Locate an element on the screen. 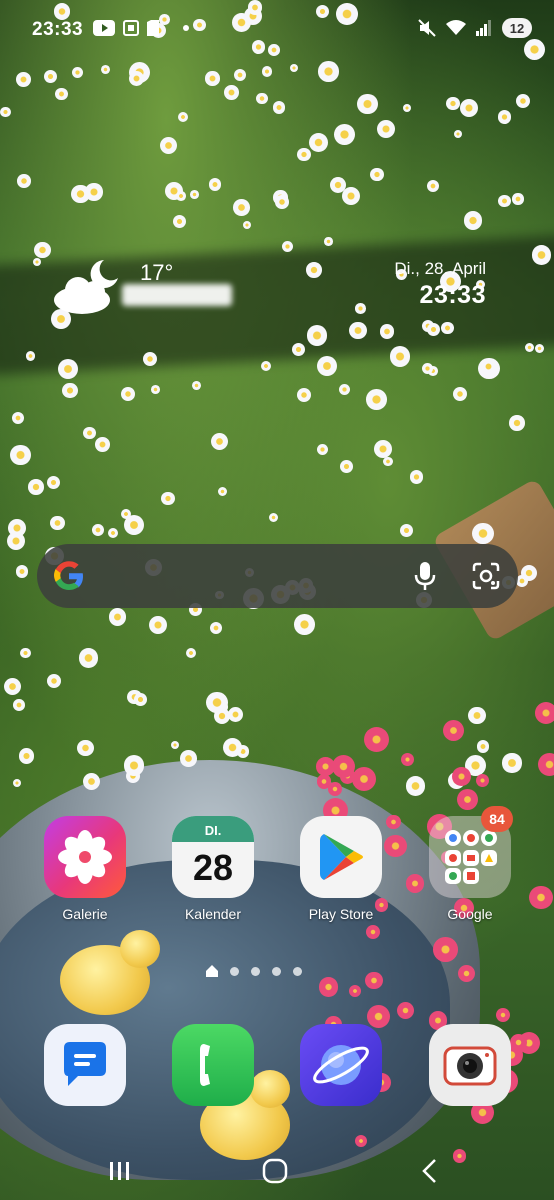  app-kalender: DI. 28 Kalender is located at coordinates (213, 869).